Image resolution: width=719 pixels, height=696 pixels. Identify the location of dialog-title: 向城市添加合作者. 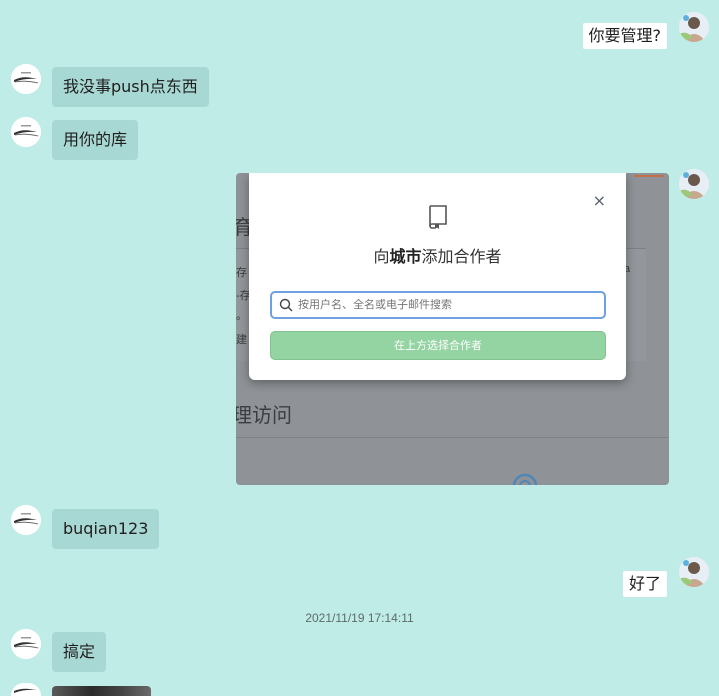
(437, 256).